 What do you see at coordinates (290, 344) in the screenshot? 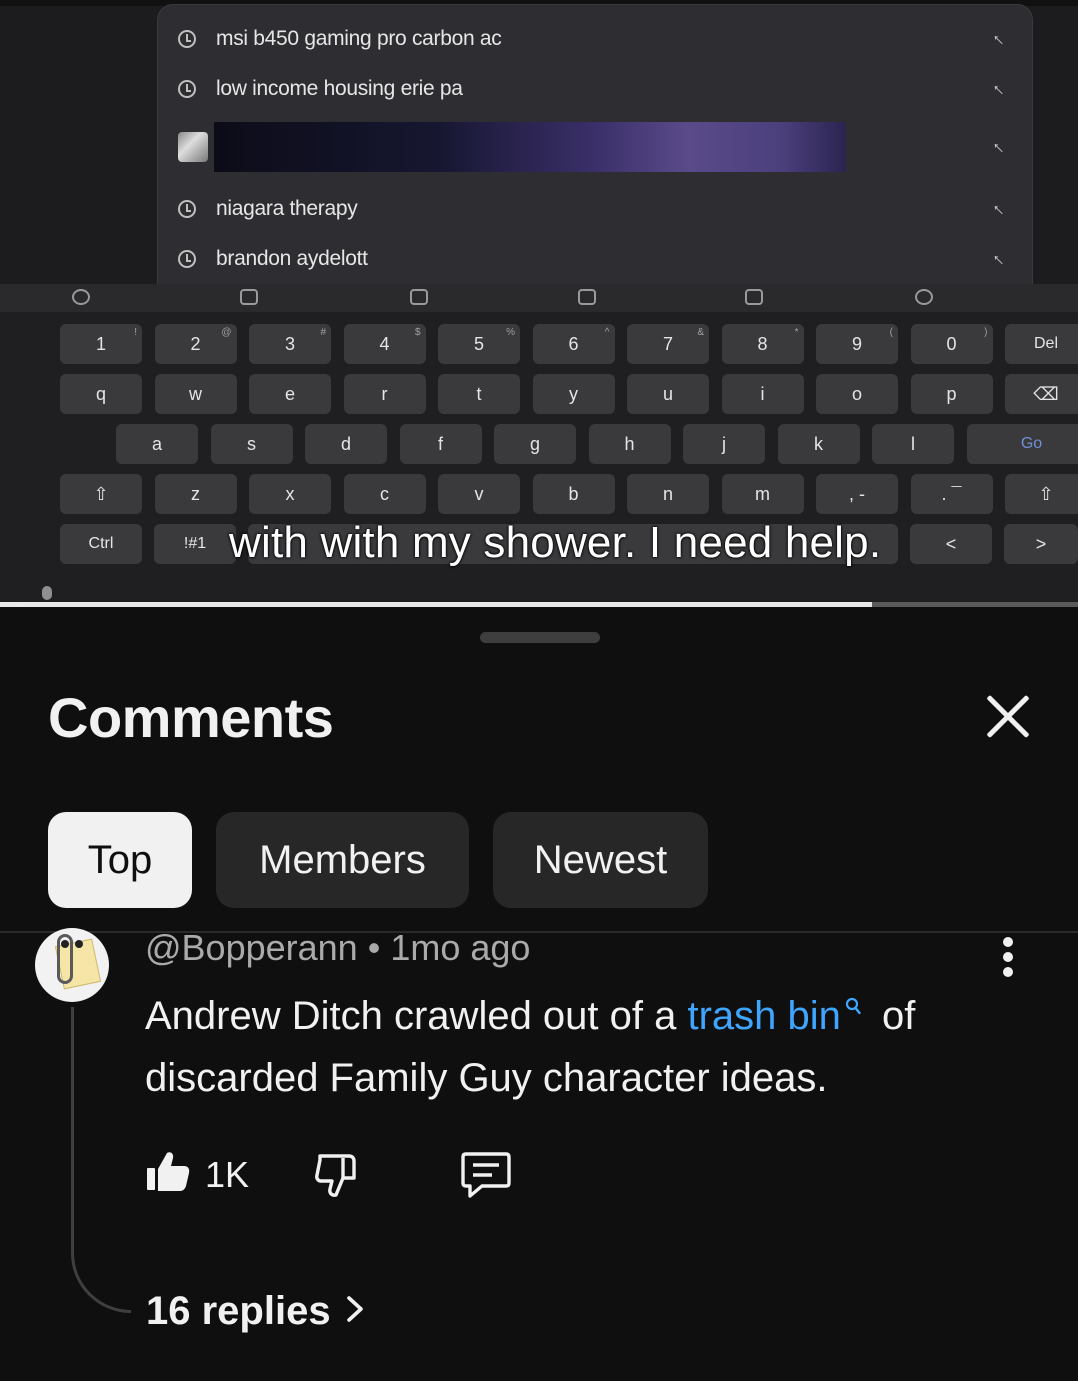
I see `keyboard-key: 3 #` at bounding box center [290, 344].